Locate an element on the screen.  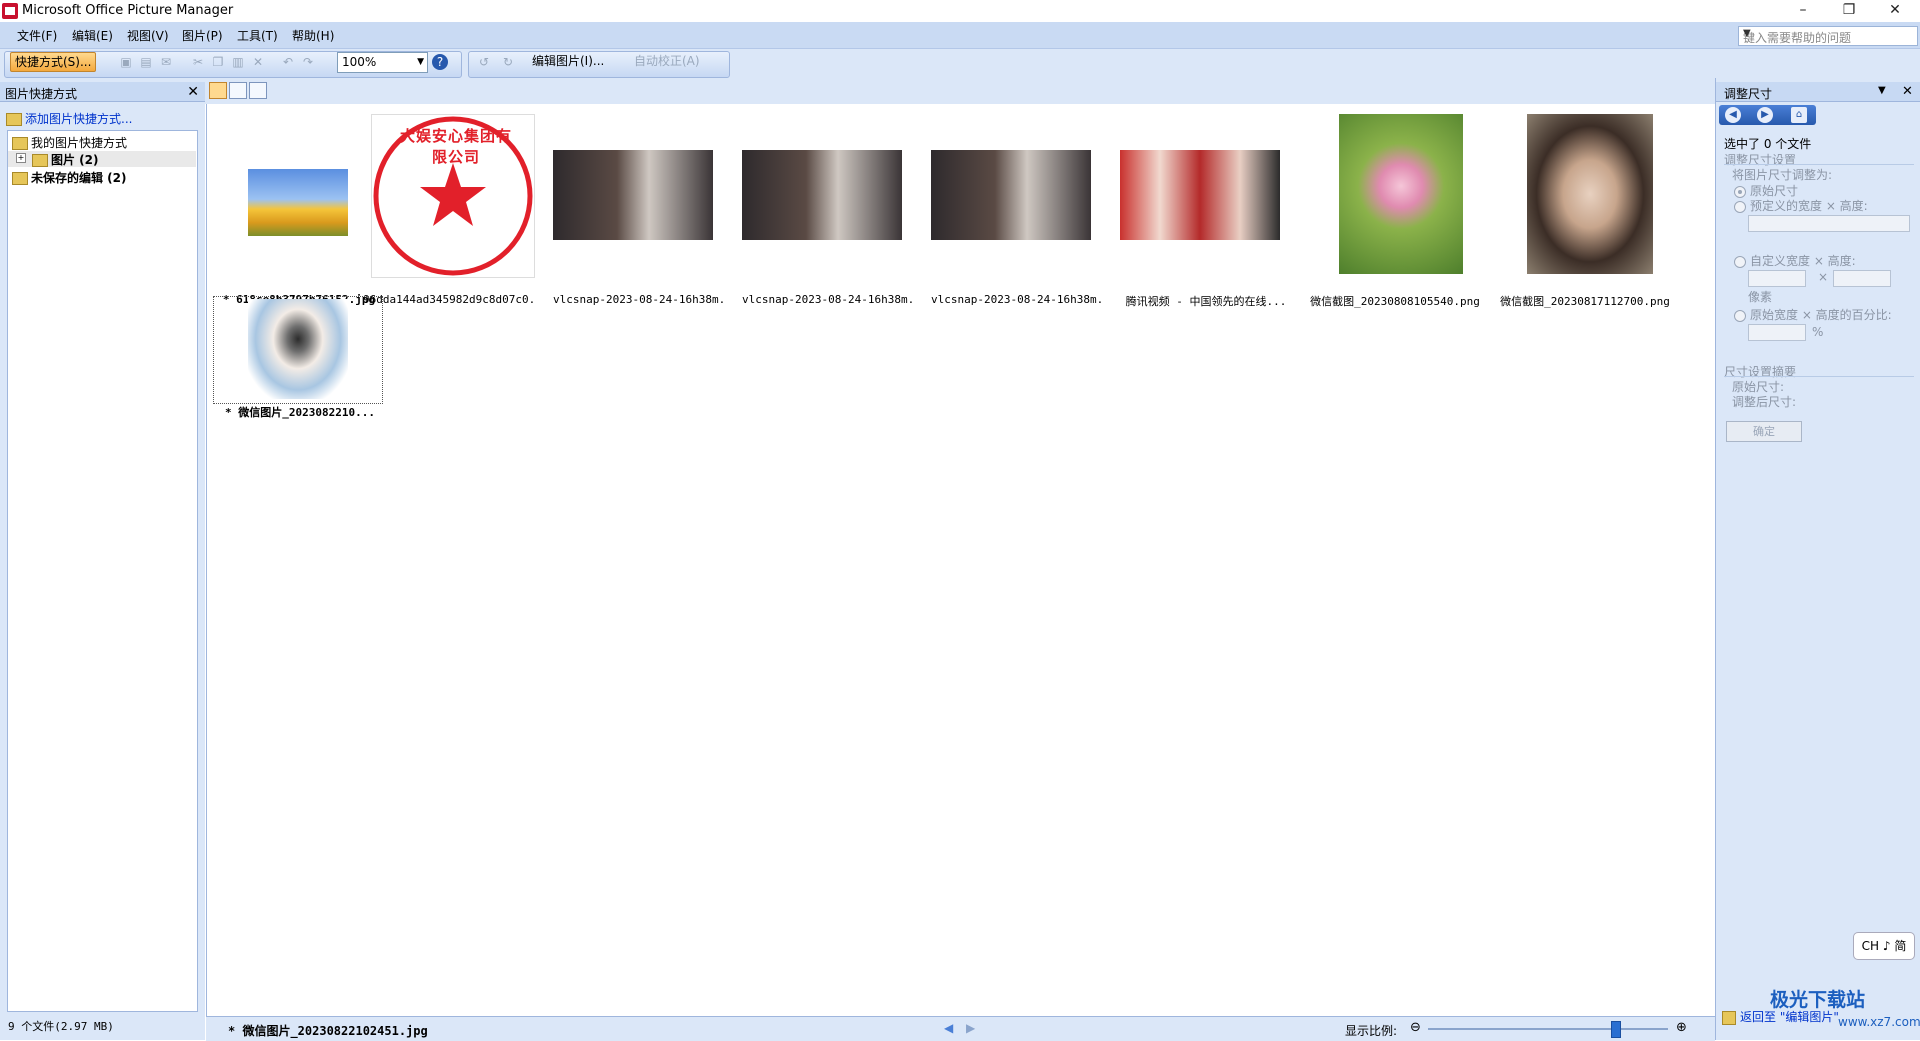
thumbnail-item: 微信截图_20230808105540.png is located at coordinates (1394, 211).